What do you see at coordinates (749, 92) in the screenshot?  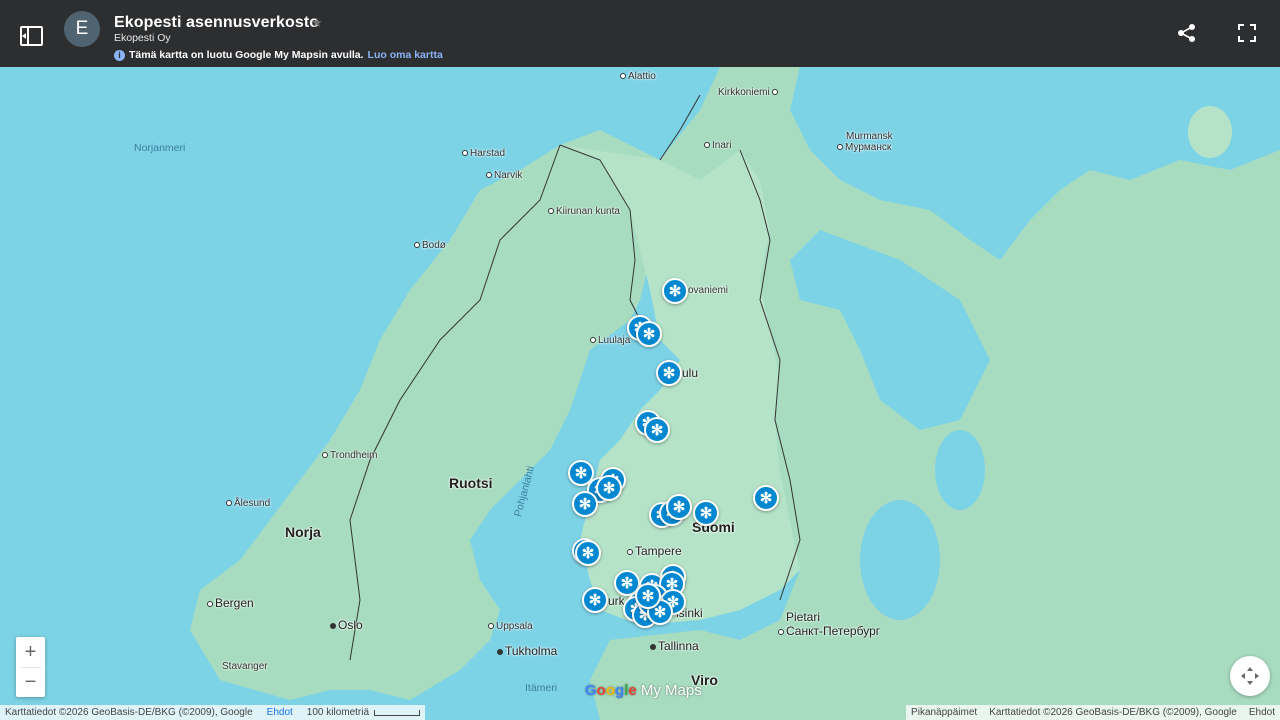 I see `label-kirkkoniemi: Kirkkoniemi` at bounding box center [749, 92].